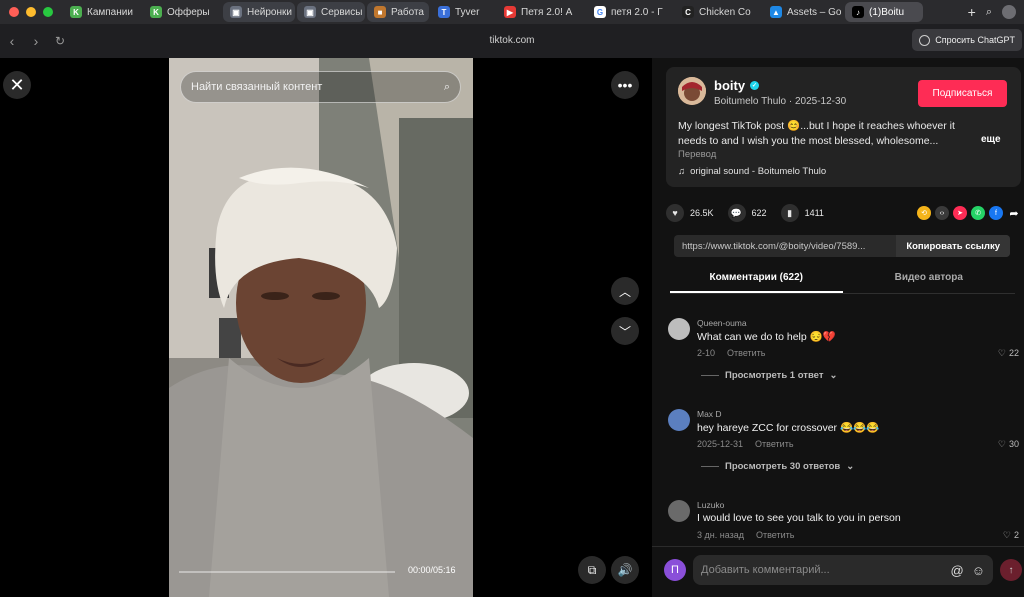 Image resolution: width=1024 pixels, height=597 pixels. Describe the element at coordinates (592, 570) in the screenshot. I see `floating-player-icon: ⧉` at that location.